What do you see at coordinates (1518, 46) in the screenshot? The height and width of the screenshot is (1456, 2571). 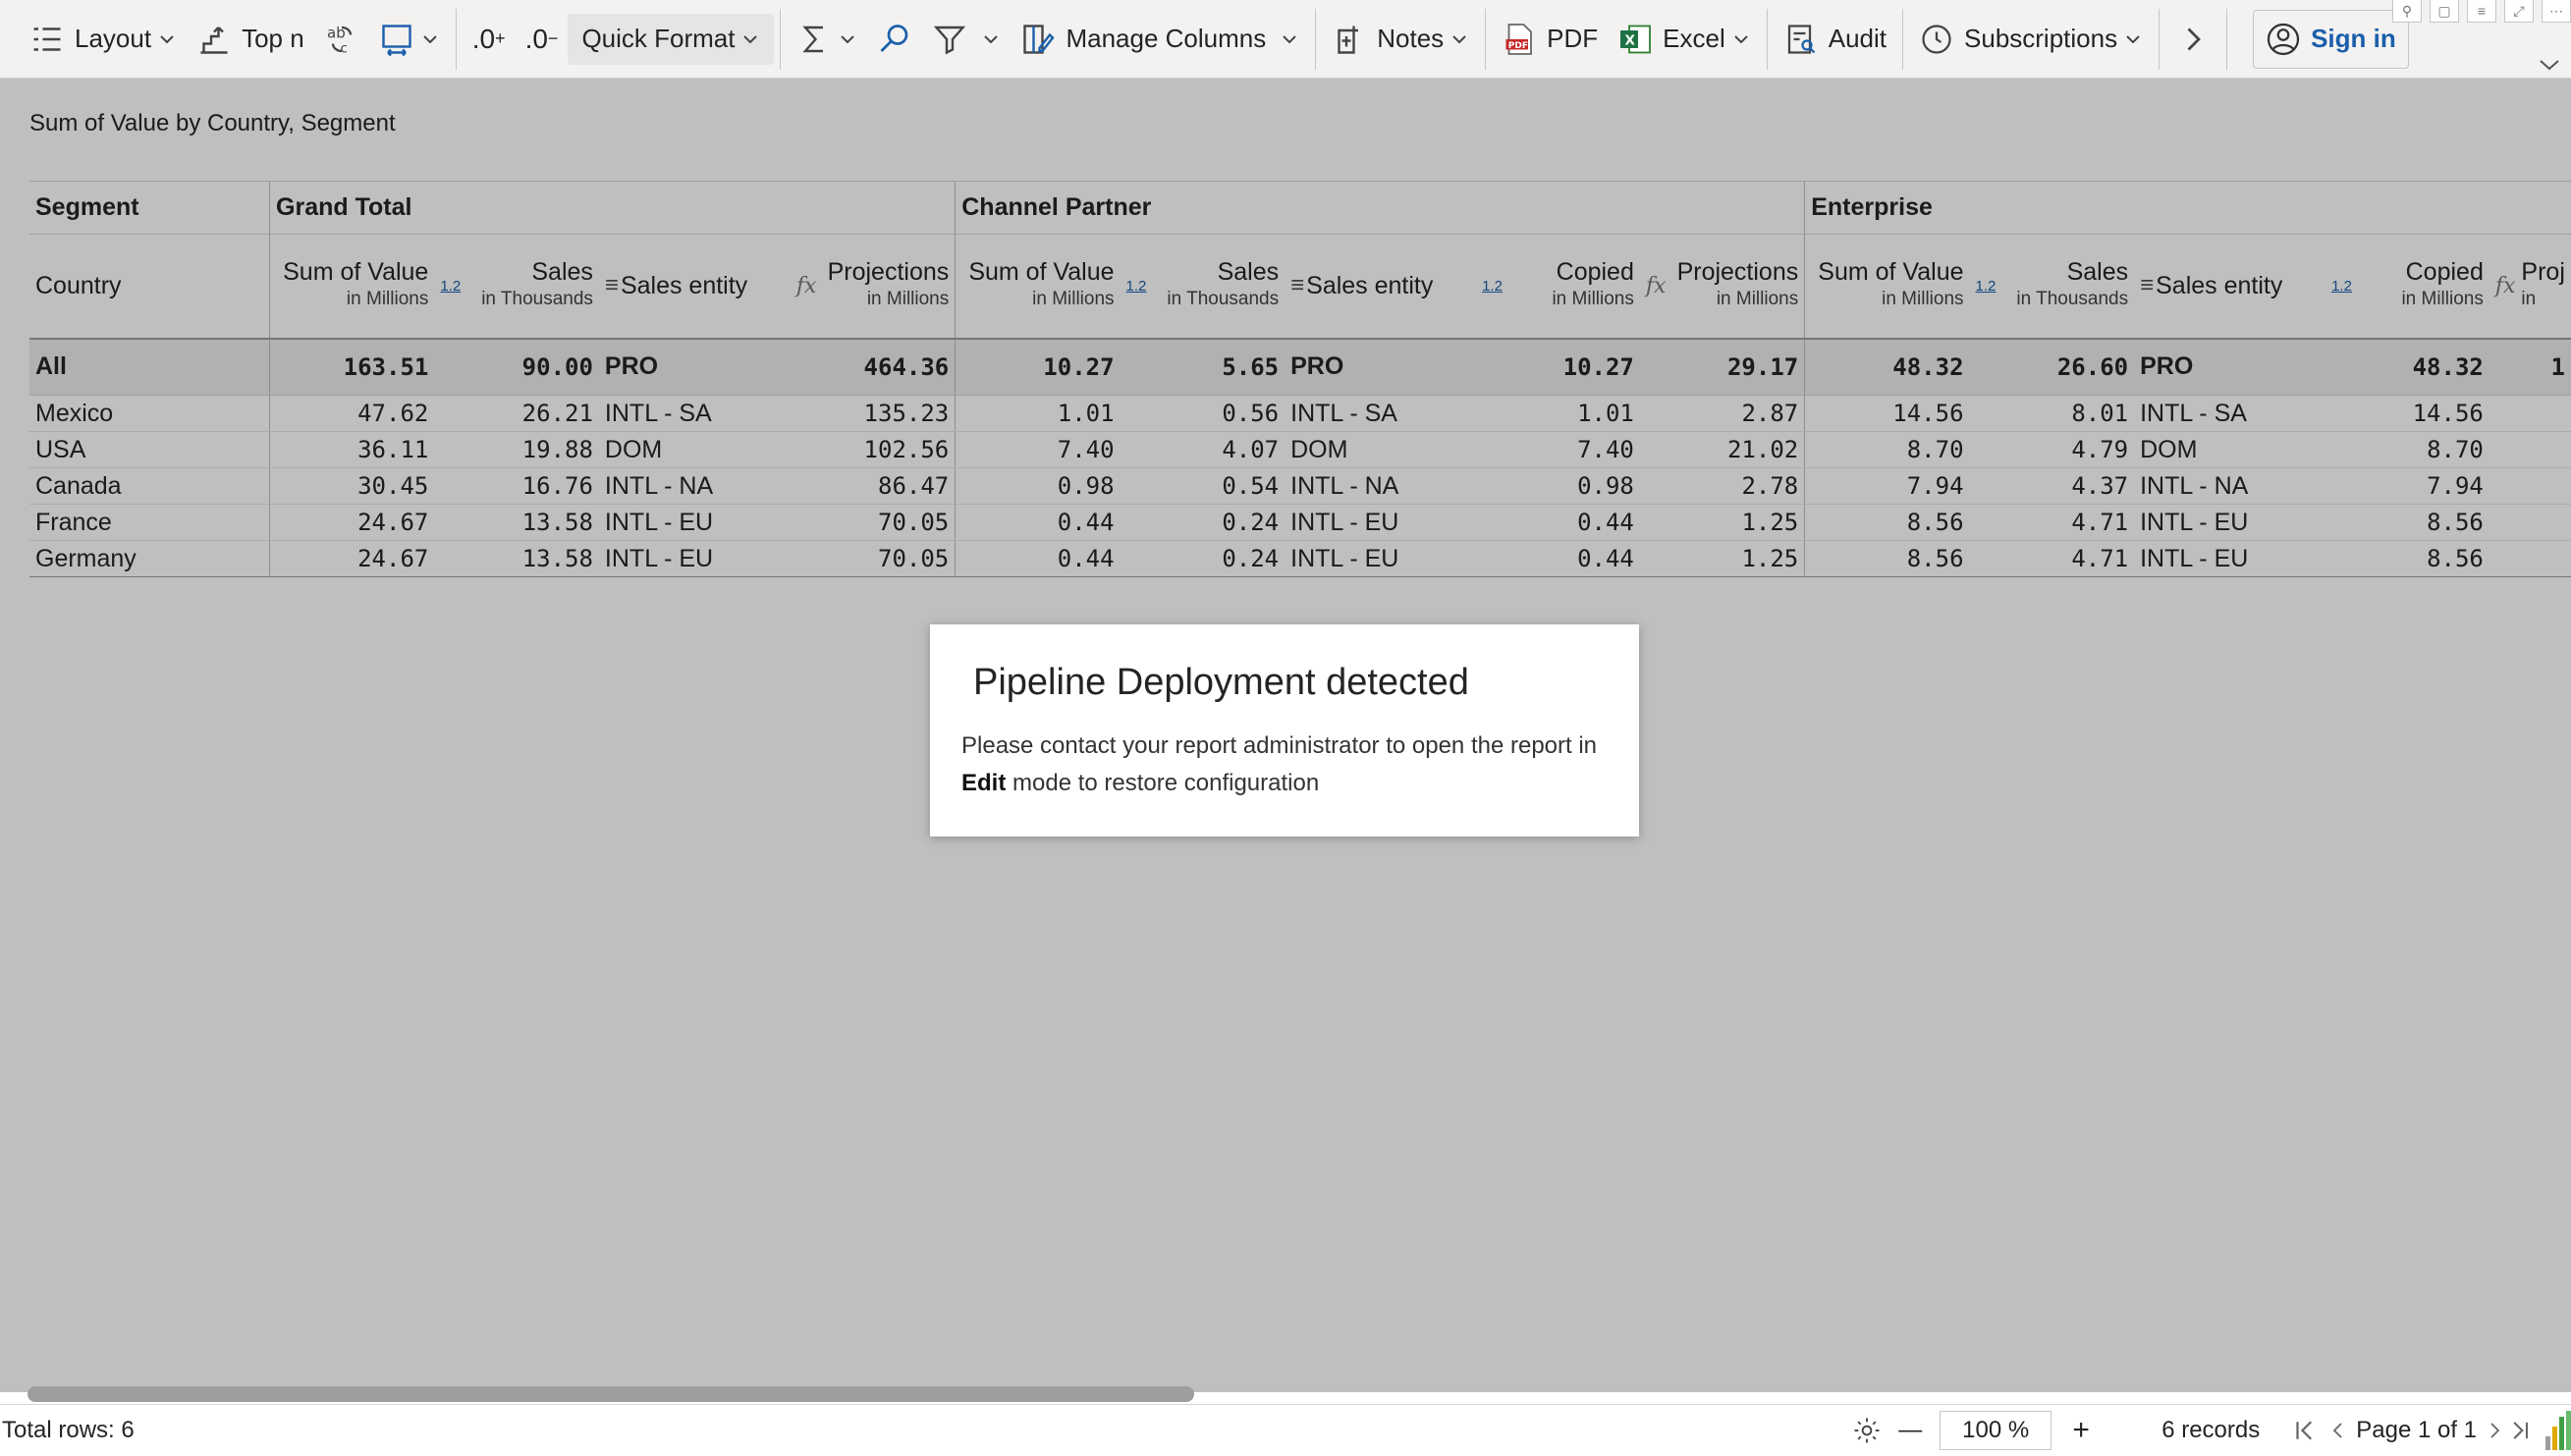 I see `svg-text: PDF` at bounding box center [1518, 46].